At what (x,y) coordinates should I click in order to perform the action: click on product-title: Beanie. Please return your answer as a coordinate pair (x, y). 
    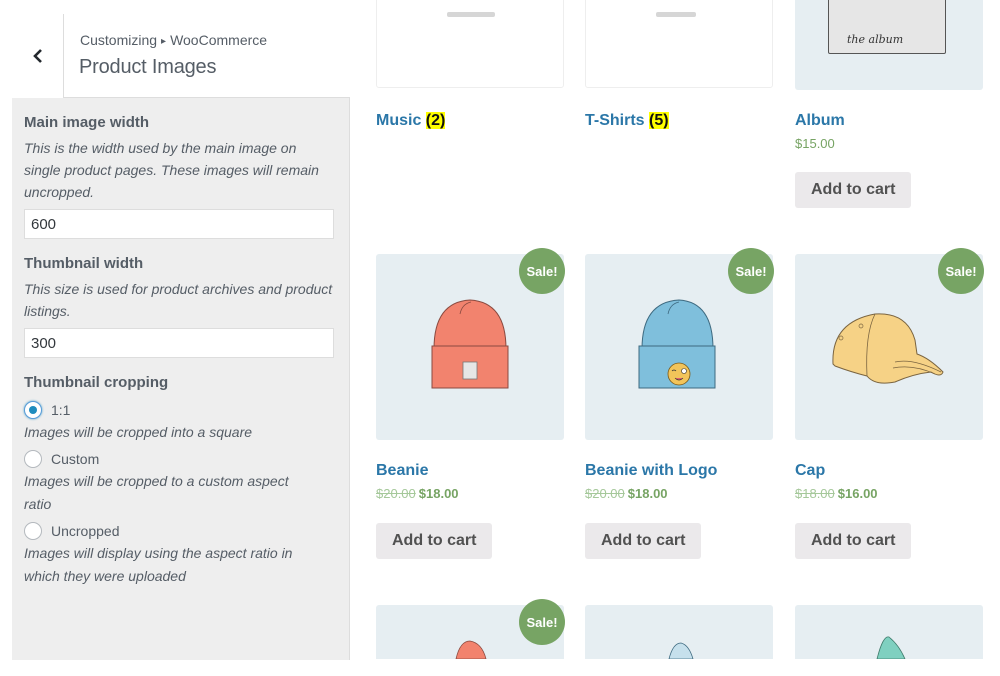
    Looking at the image, I should click on (402, 471).